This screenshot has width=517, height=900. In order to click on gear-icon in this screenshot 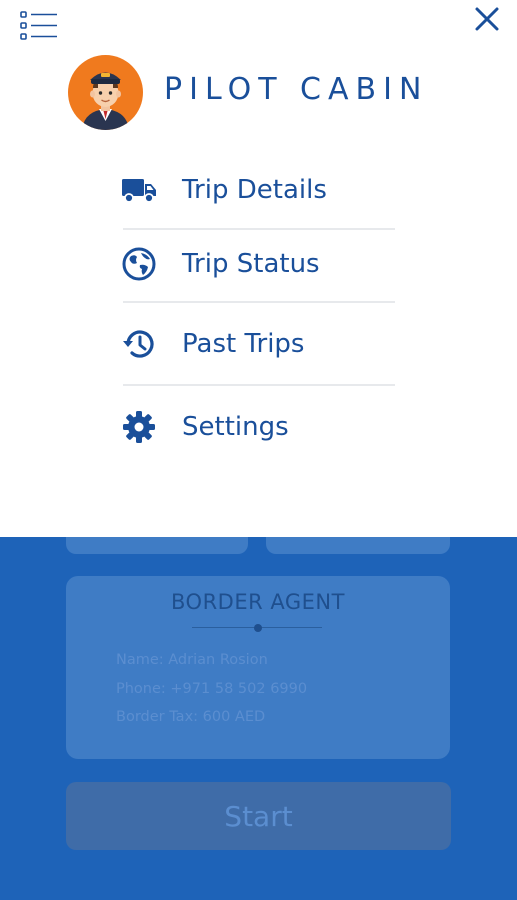, I will do `click(139, 427)`.